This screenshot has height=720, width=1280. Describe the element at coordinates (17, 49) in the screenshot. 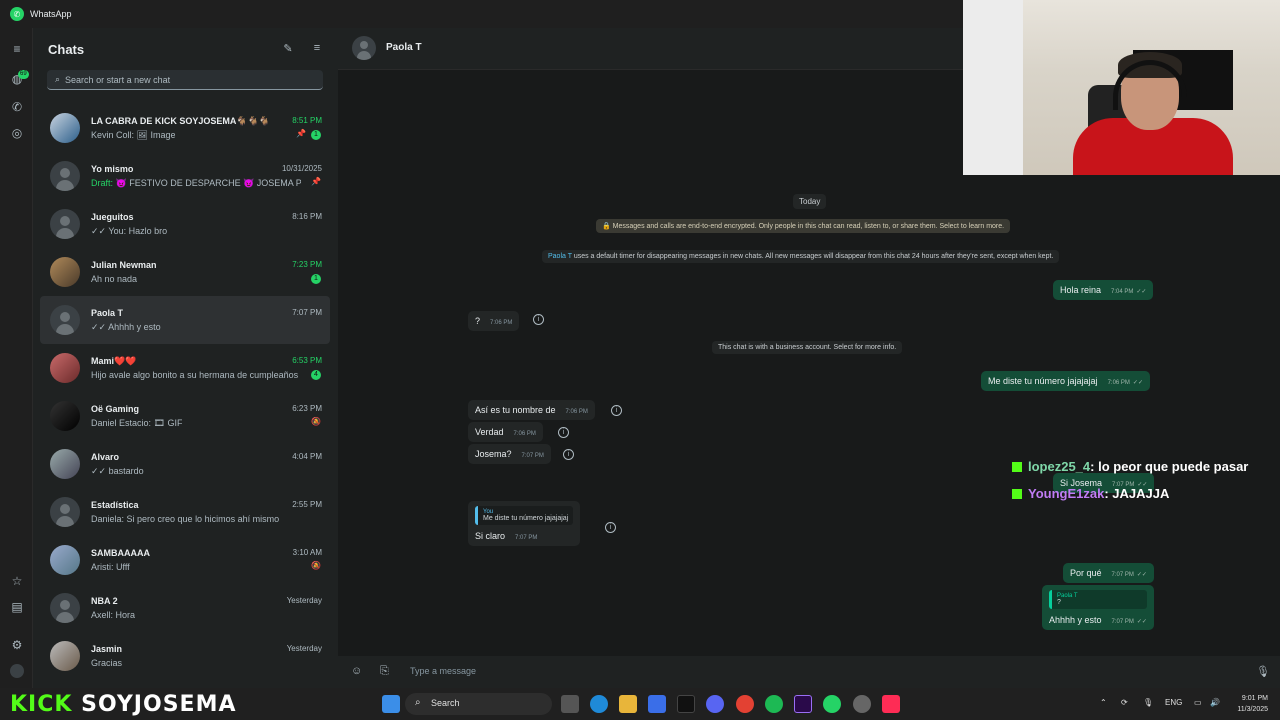

I see `menu-icon: ≡` at that location.